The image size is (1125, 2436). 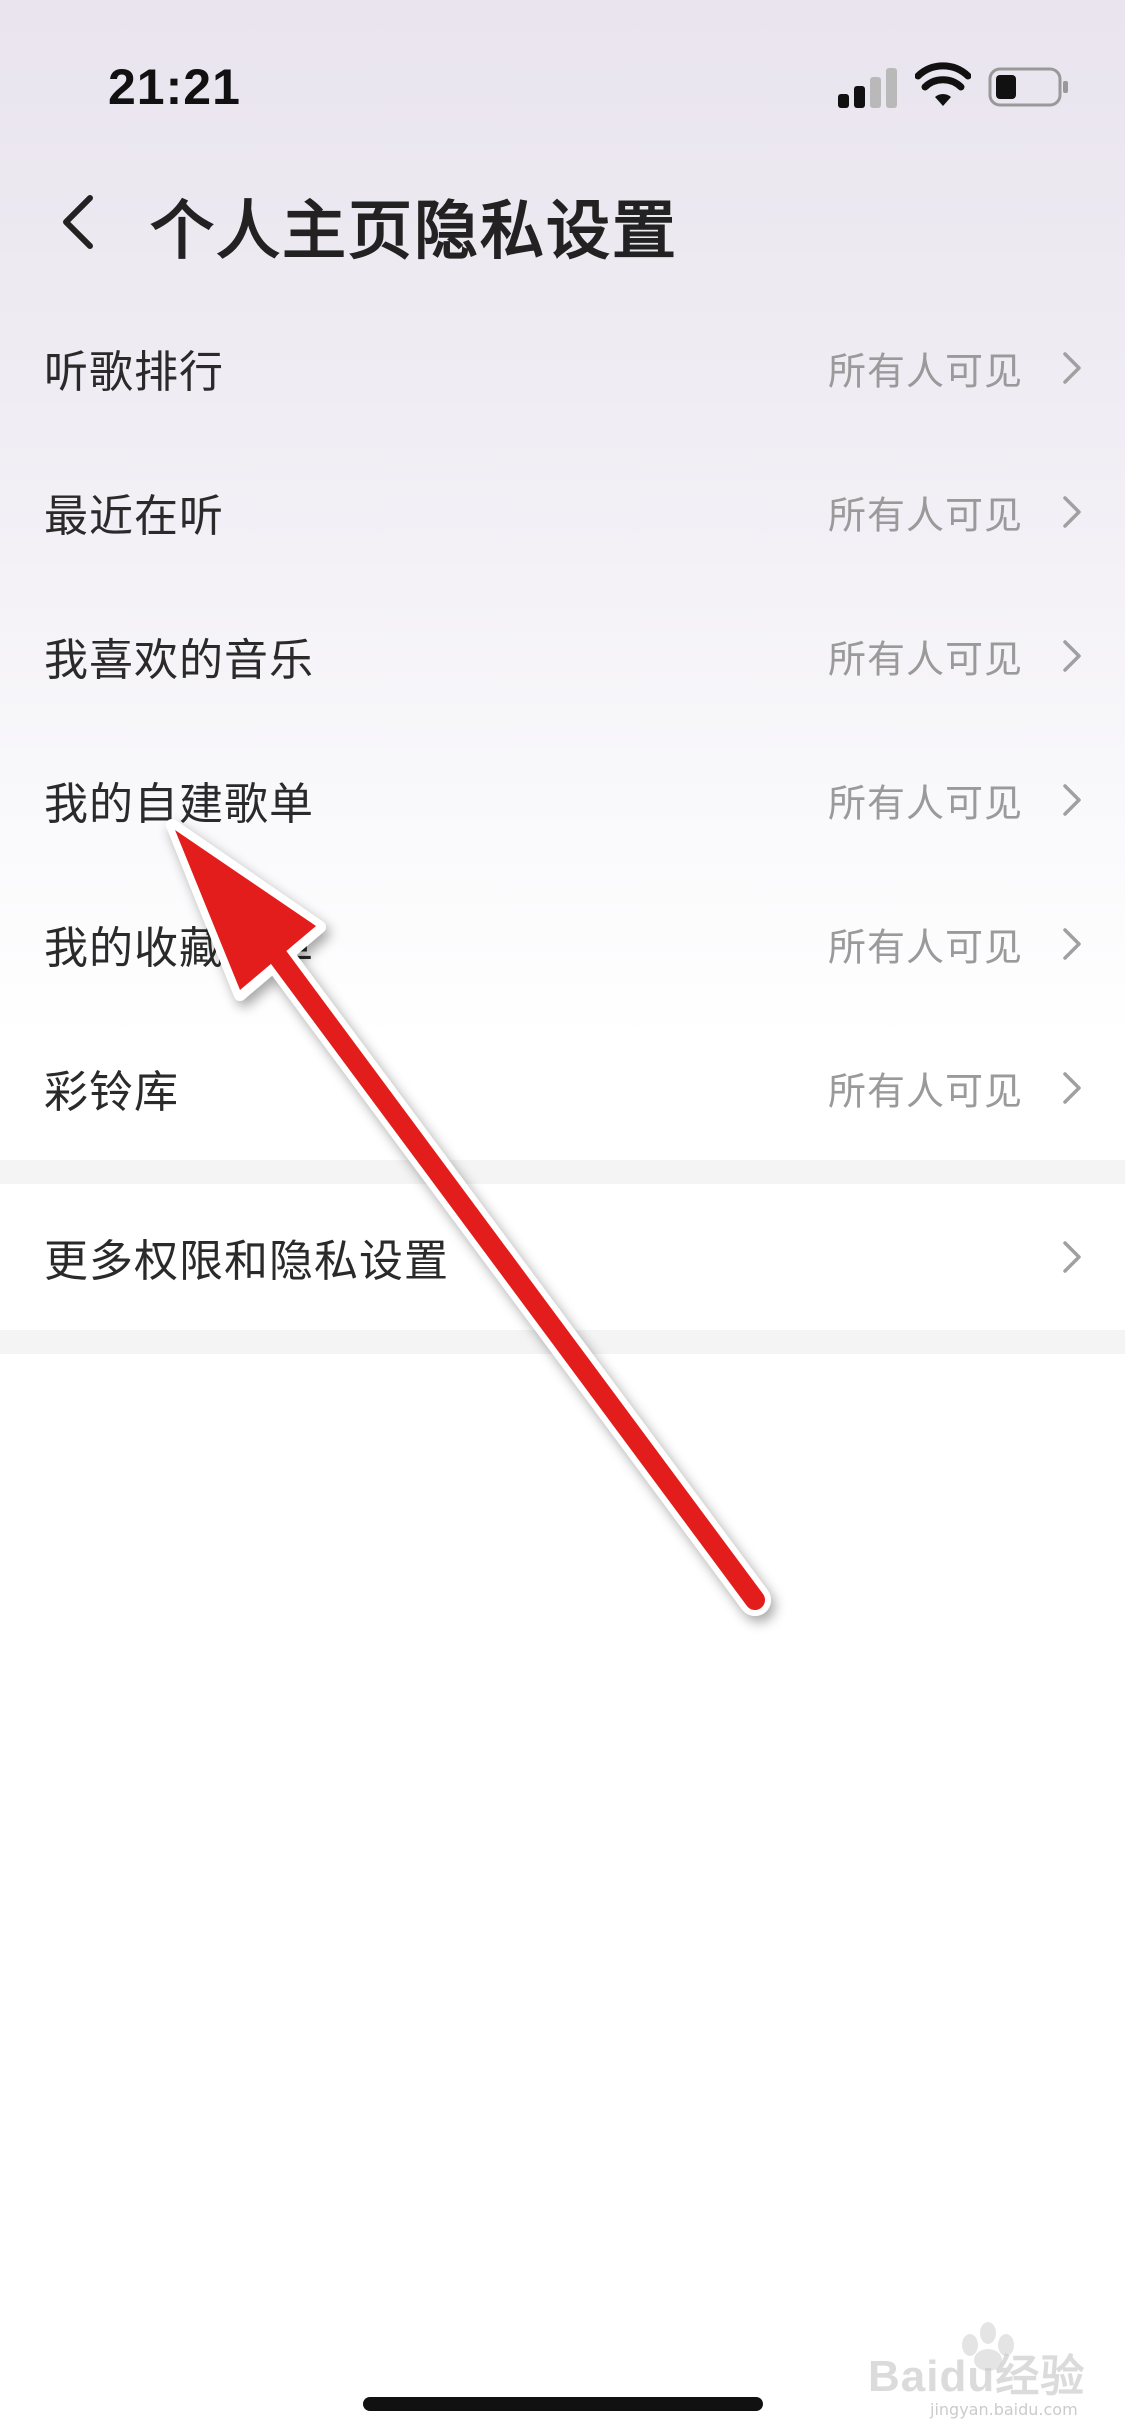 I want to click on setting-row-created-playlists: 我的自建歌单 所有人可见, so click(x=562, y=800).